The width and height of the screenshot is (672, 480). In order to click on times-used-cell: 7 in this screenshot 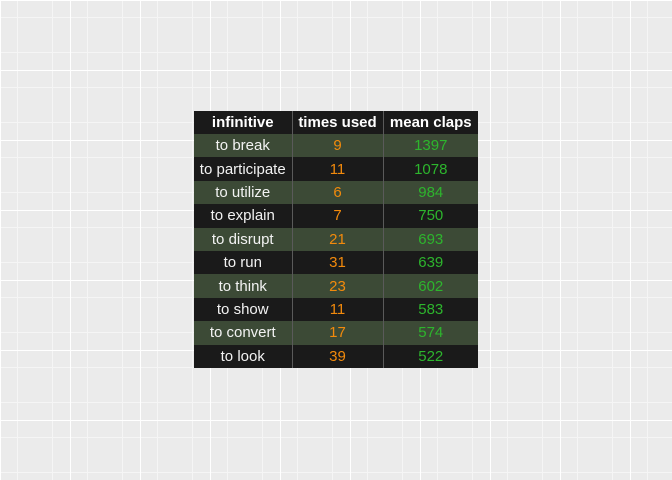, I will do `click(337, 216)`.